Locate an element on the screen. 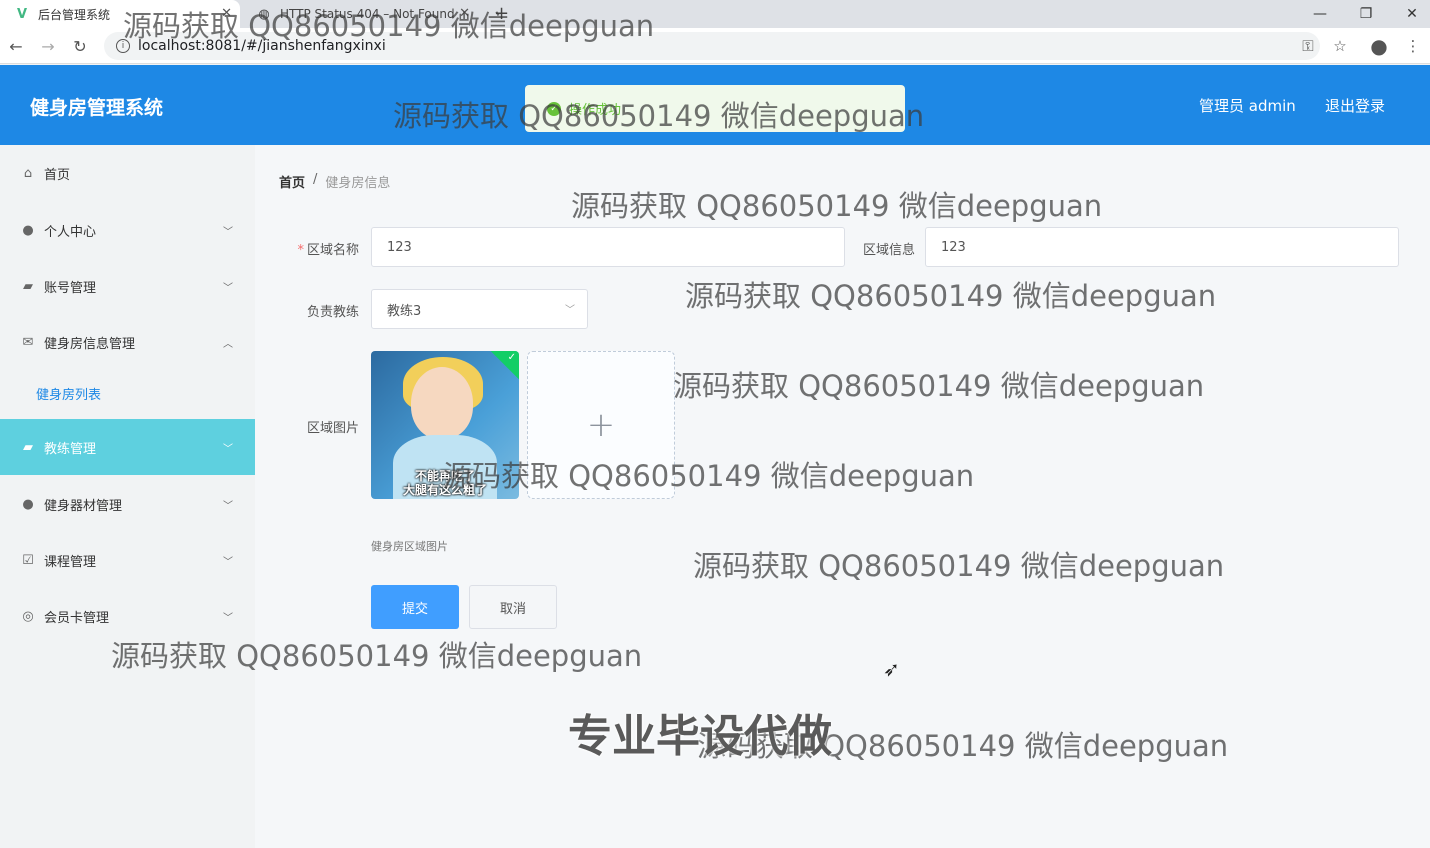 This screenshot has height=848, width=1430. new-tab-button: + is located at coordinates (501, 13).